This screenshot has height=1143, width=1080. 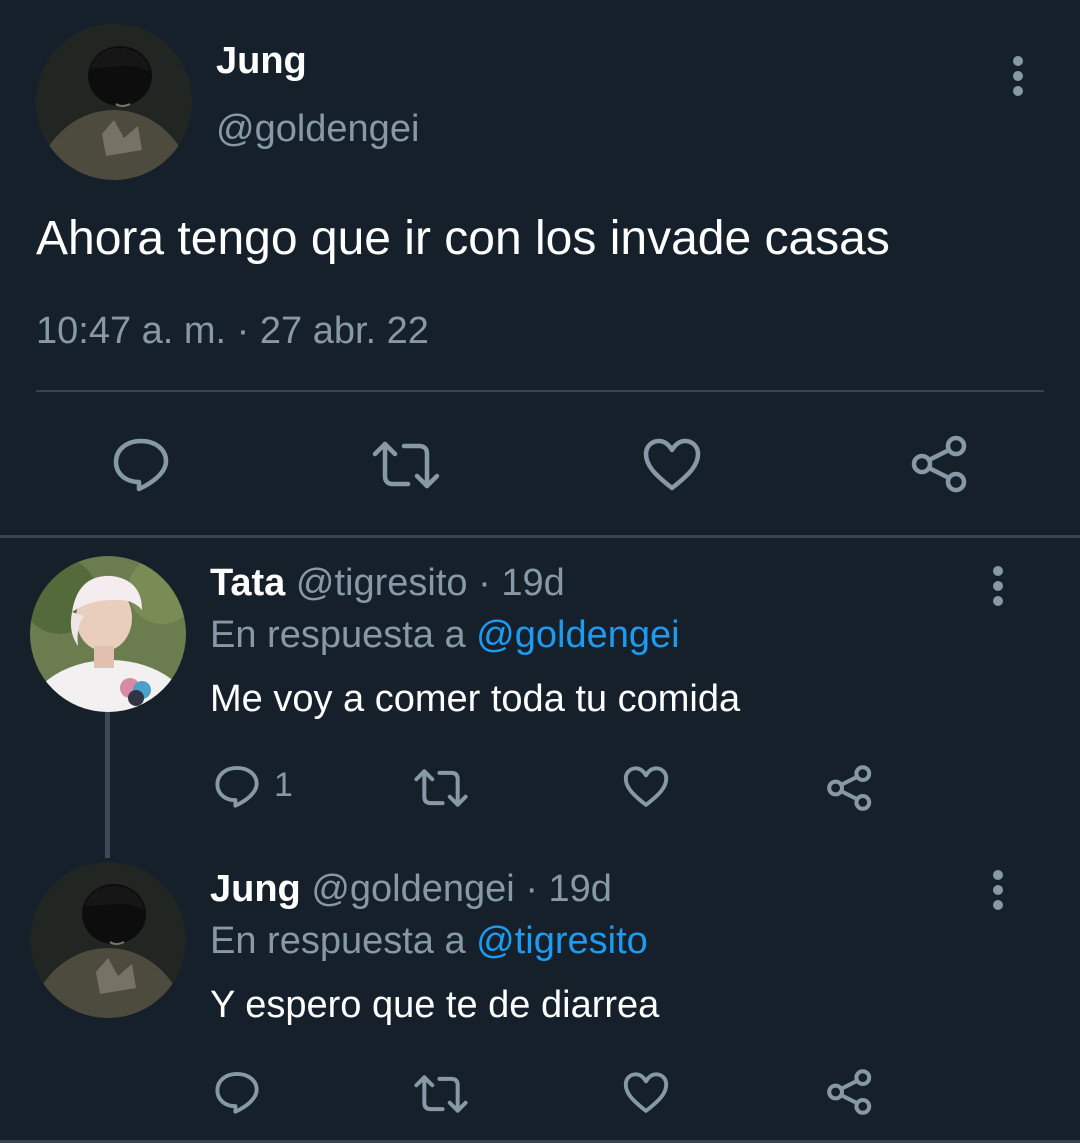 What do you see at coordinates (382, 583) in the screenshot?
I see `author-handle: @tigresito` at bounding box center [382, 583].